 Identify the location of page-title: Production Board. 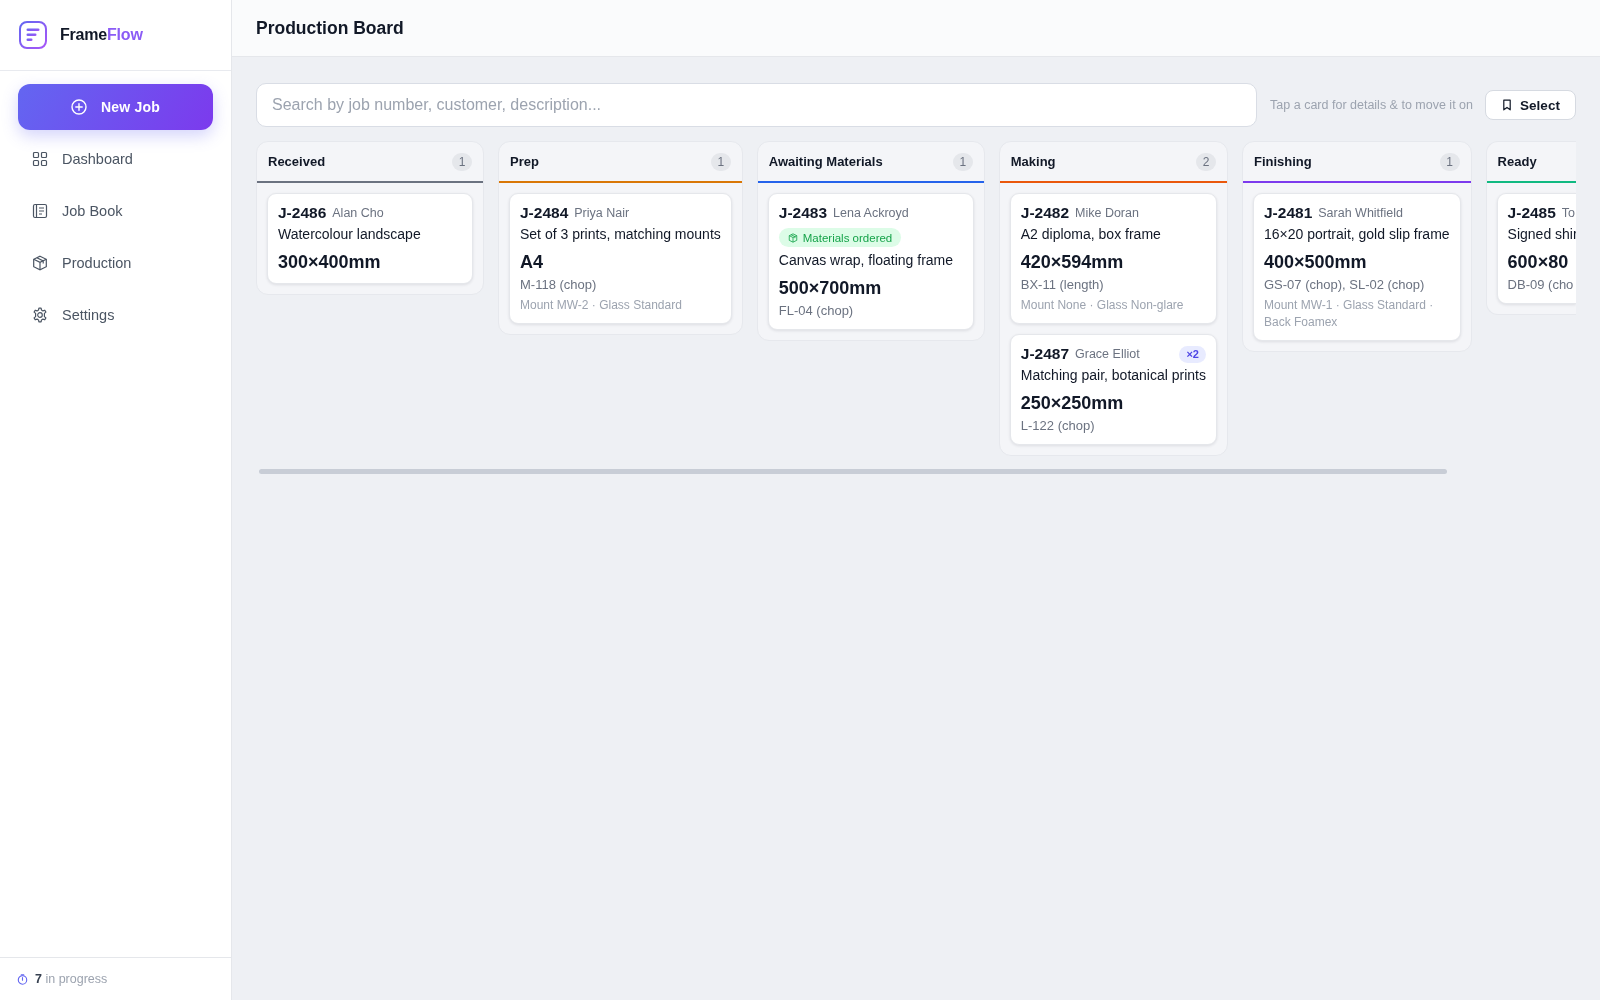
(330, 28).